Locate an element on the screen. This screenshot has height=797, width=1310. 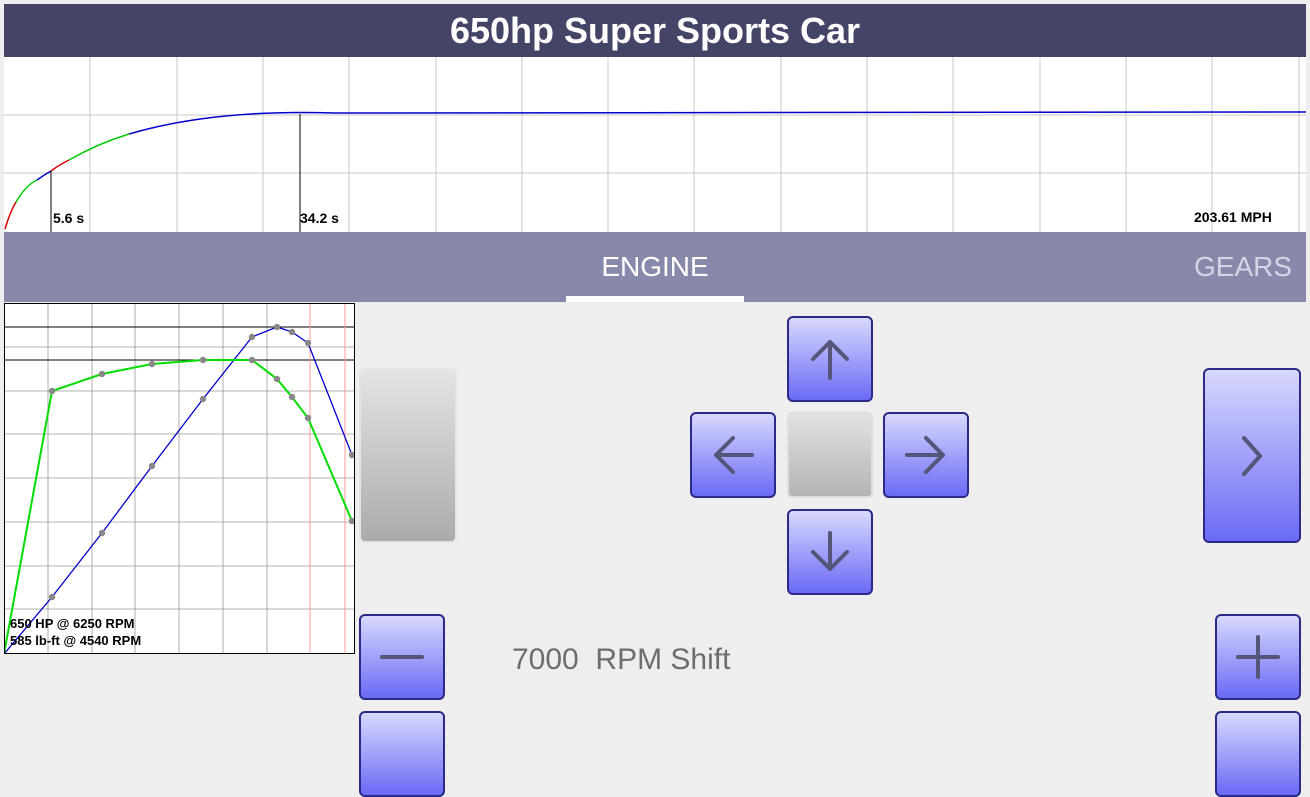
dyno-border is located at coordinates (179, 478).